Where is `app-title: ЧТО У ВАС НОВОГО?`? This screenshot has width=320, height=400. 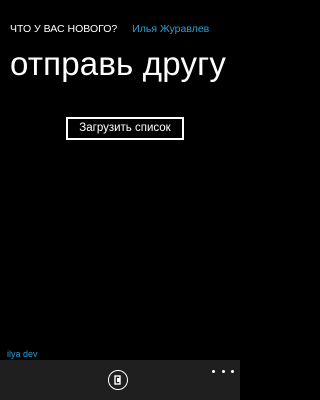 app-title: ЧТО У ВАС НОВОГО? is located at coordinates (64, 29).